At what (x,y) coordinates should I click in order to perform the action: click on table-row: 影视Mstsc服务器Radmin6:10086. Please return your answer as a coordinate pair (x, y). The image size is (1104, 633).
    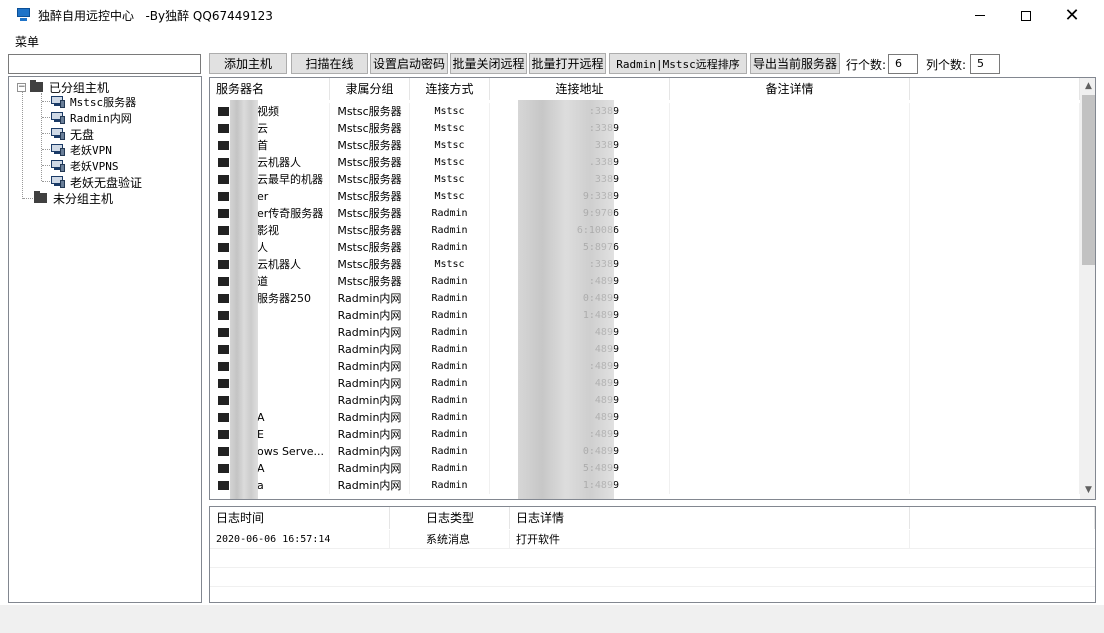
    Looking at the image, I should click on (645, 230).